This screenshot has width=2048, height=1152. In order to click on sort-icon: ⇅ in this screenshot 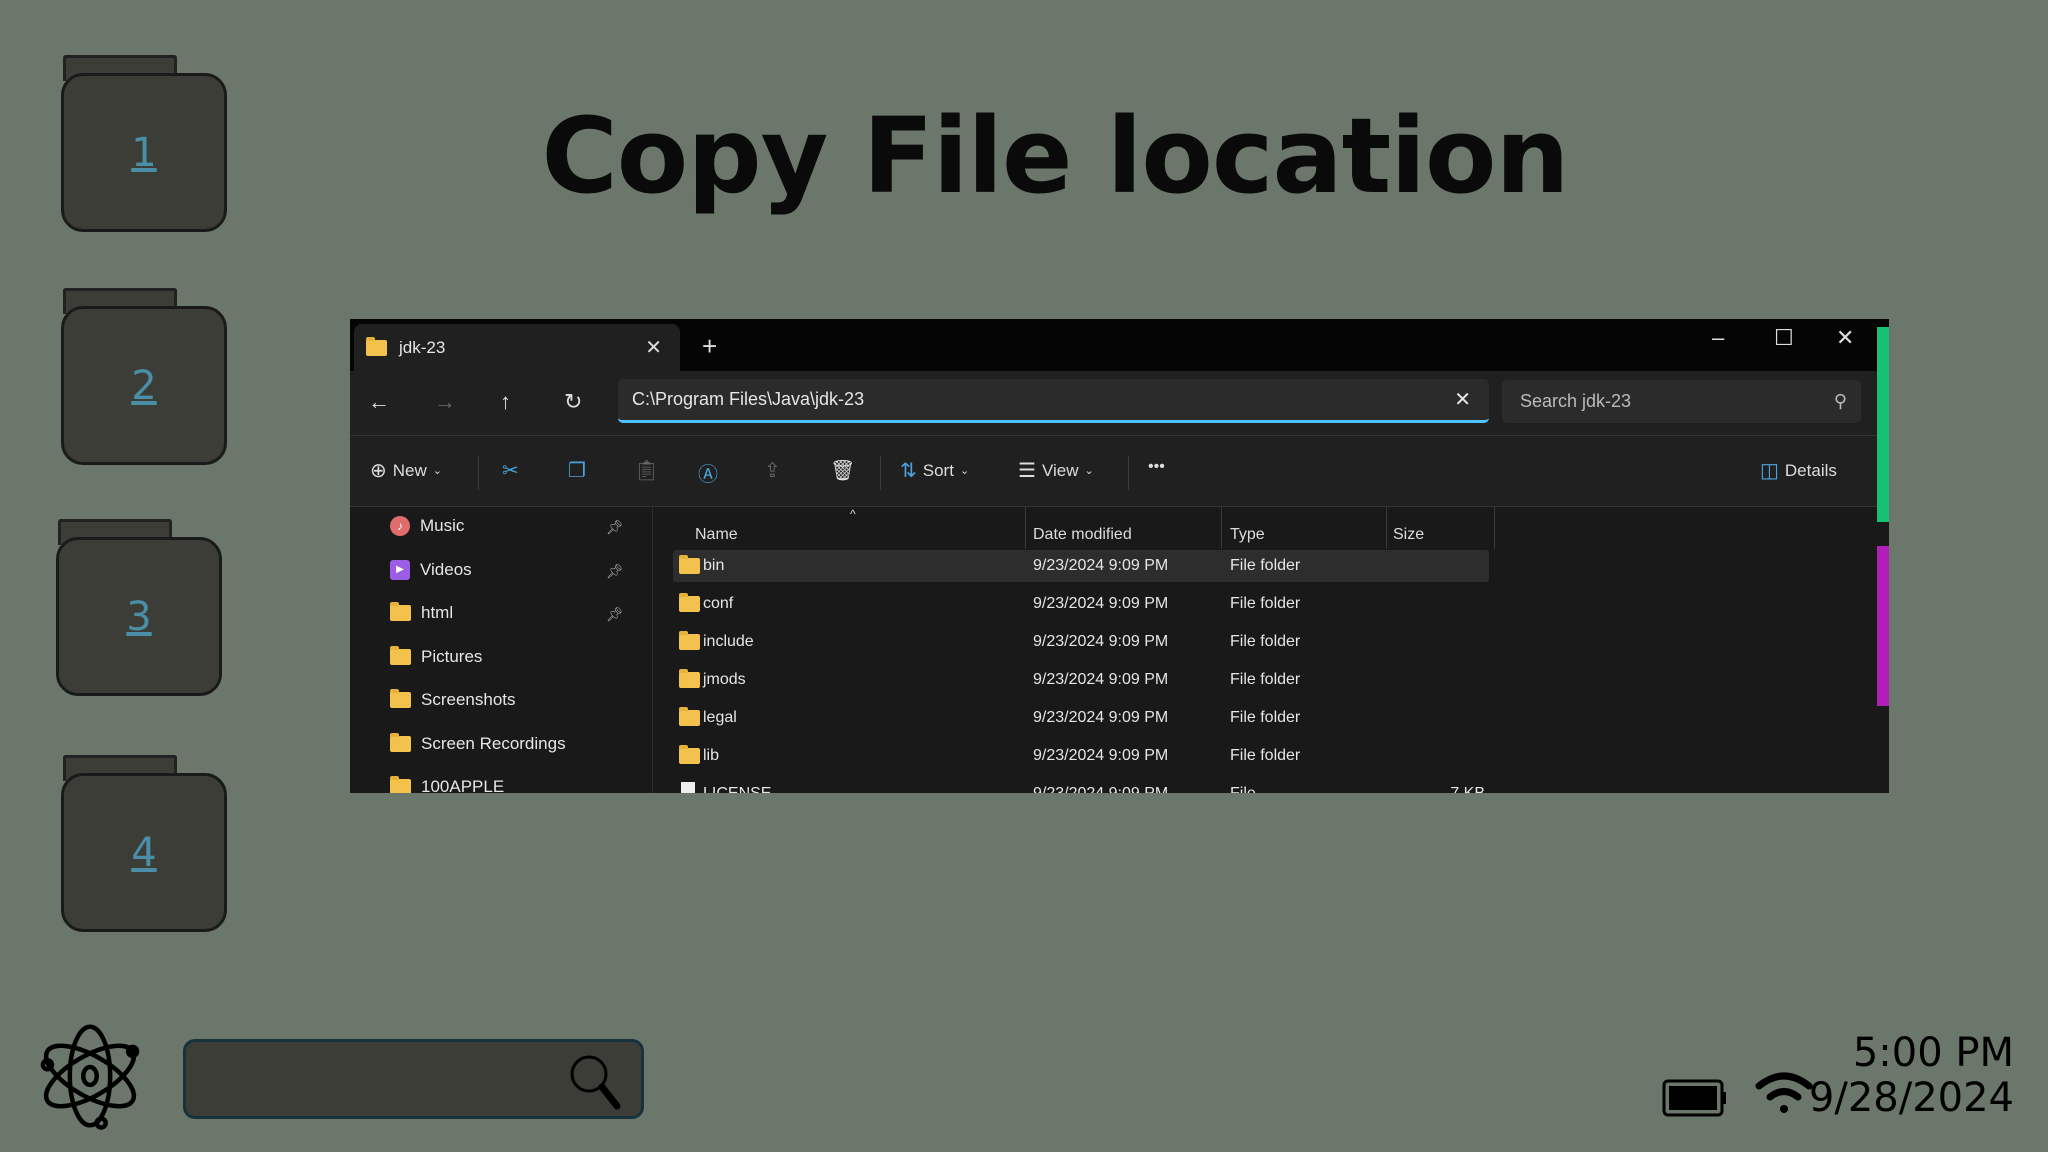, I will do `click(908, 471)`.